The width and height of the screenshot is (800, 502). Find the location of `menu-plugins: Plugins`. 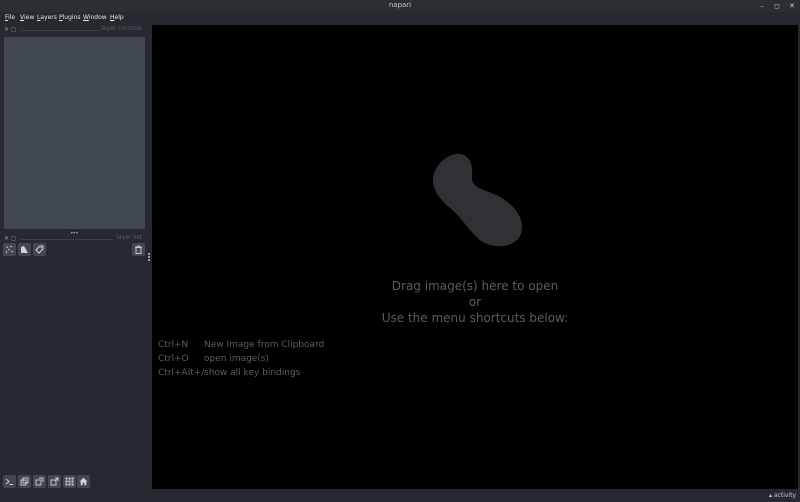

menu-plugins: Plugins is located at coordinates (70, 18).